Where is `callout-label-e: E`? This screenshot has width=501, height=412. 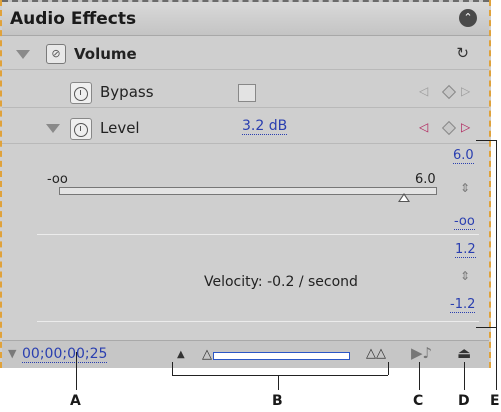 callout-label-e: E is located at coordinates (495, 401).